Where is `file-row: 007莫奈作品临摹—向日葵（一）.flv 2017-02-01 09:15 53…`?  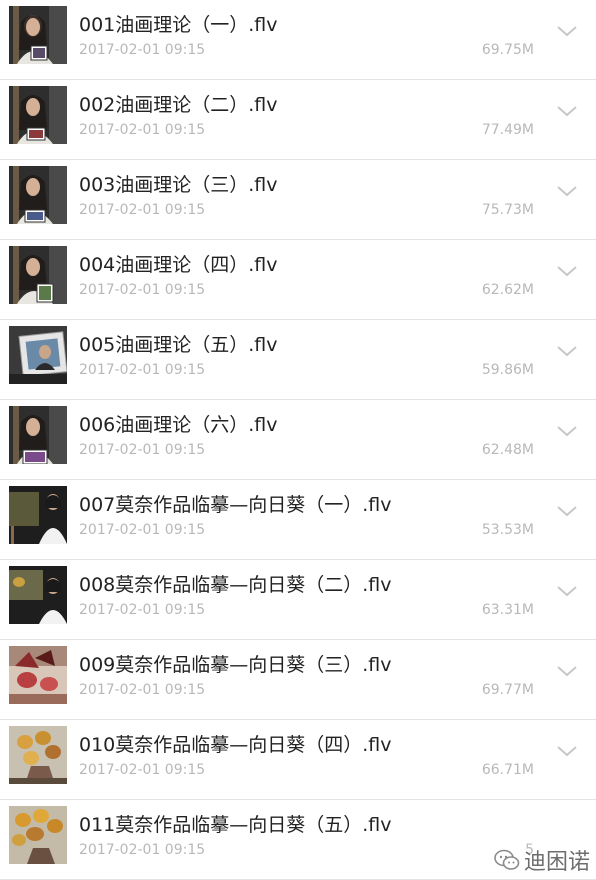
file-row: 007莫奈作品临摹—向日葵（一）.flv 2017-02-01 09:15 53… is located at coordinates (298, 520).